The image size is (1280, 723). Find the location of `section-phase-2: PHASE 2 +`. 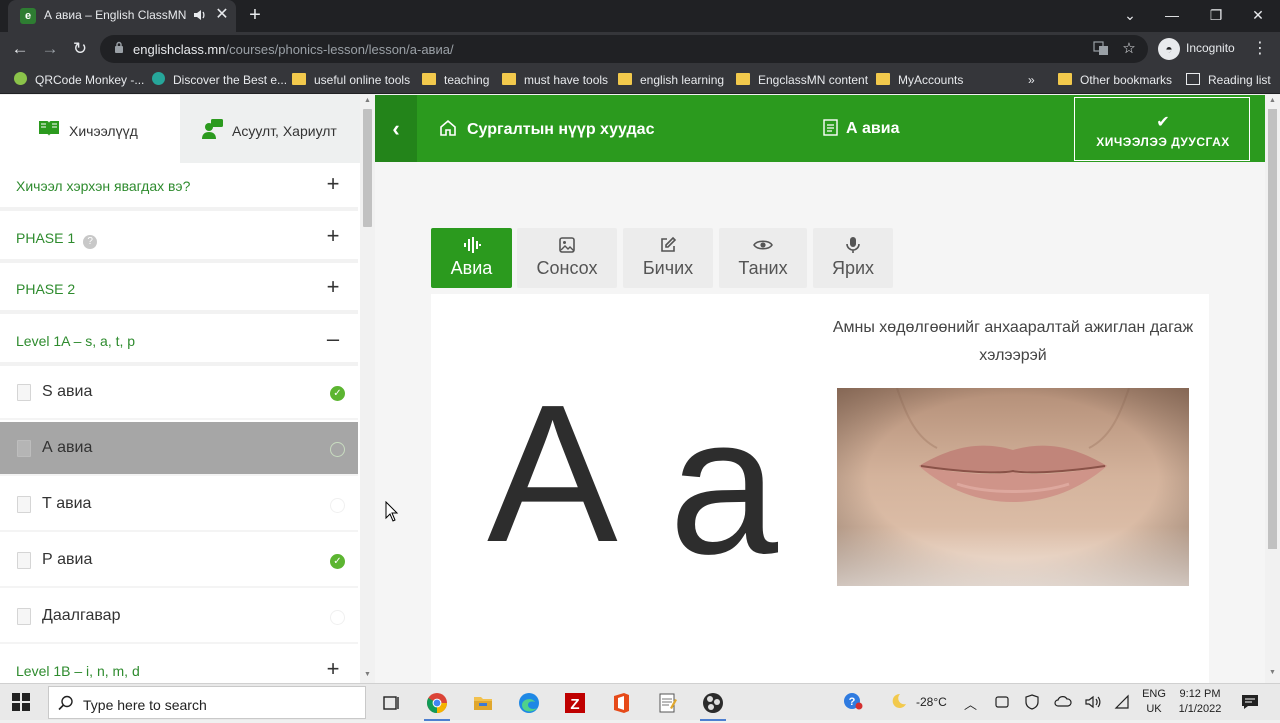

section-phase-2: PHASE 2 + is located at coordinates (179, 290).